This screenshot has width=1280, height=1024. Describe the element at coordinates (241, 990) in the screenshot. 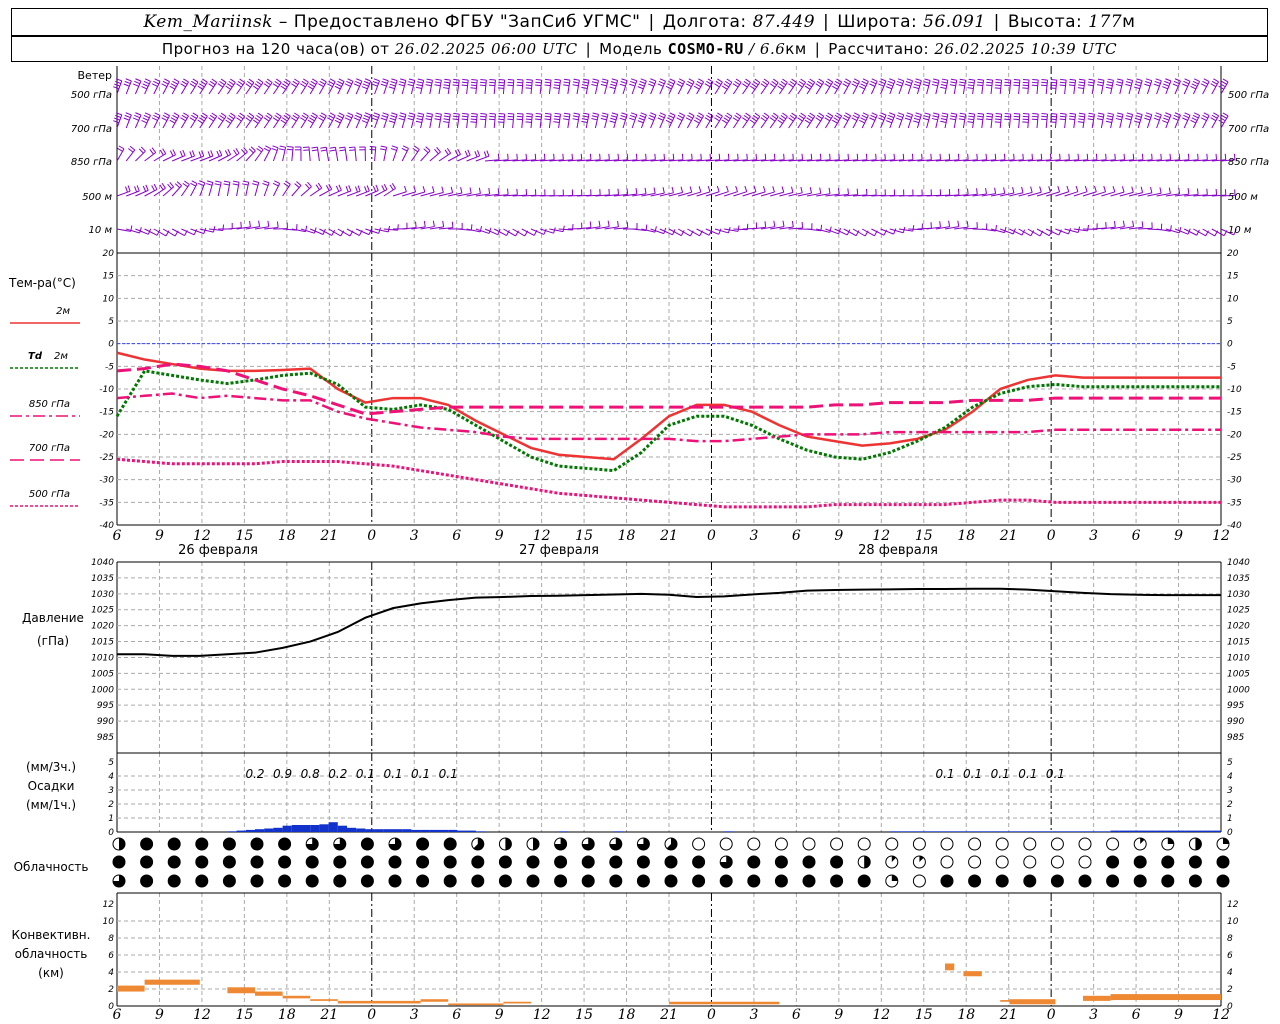

I see `conv-cloud-bar` at that location.